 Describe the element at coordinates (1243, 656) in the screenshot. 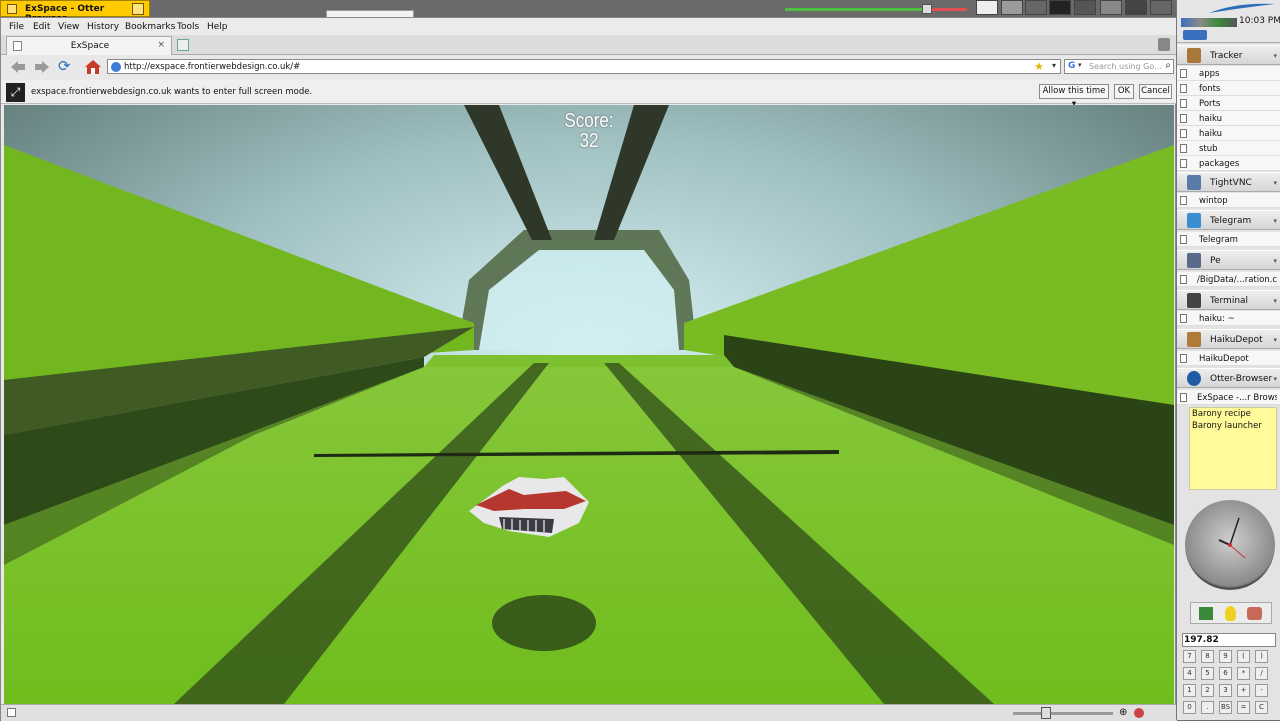

I see `calc-key: (` at that location.